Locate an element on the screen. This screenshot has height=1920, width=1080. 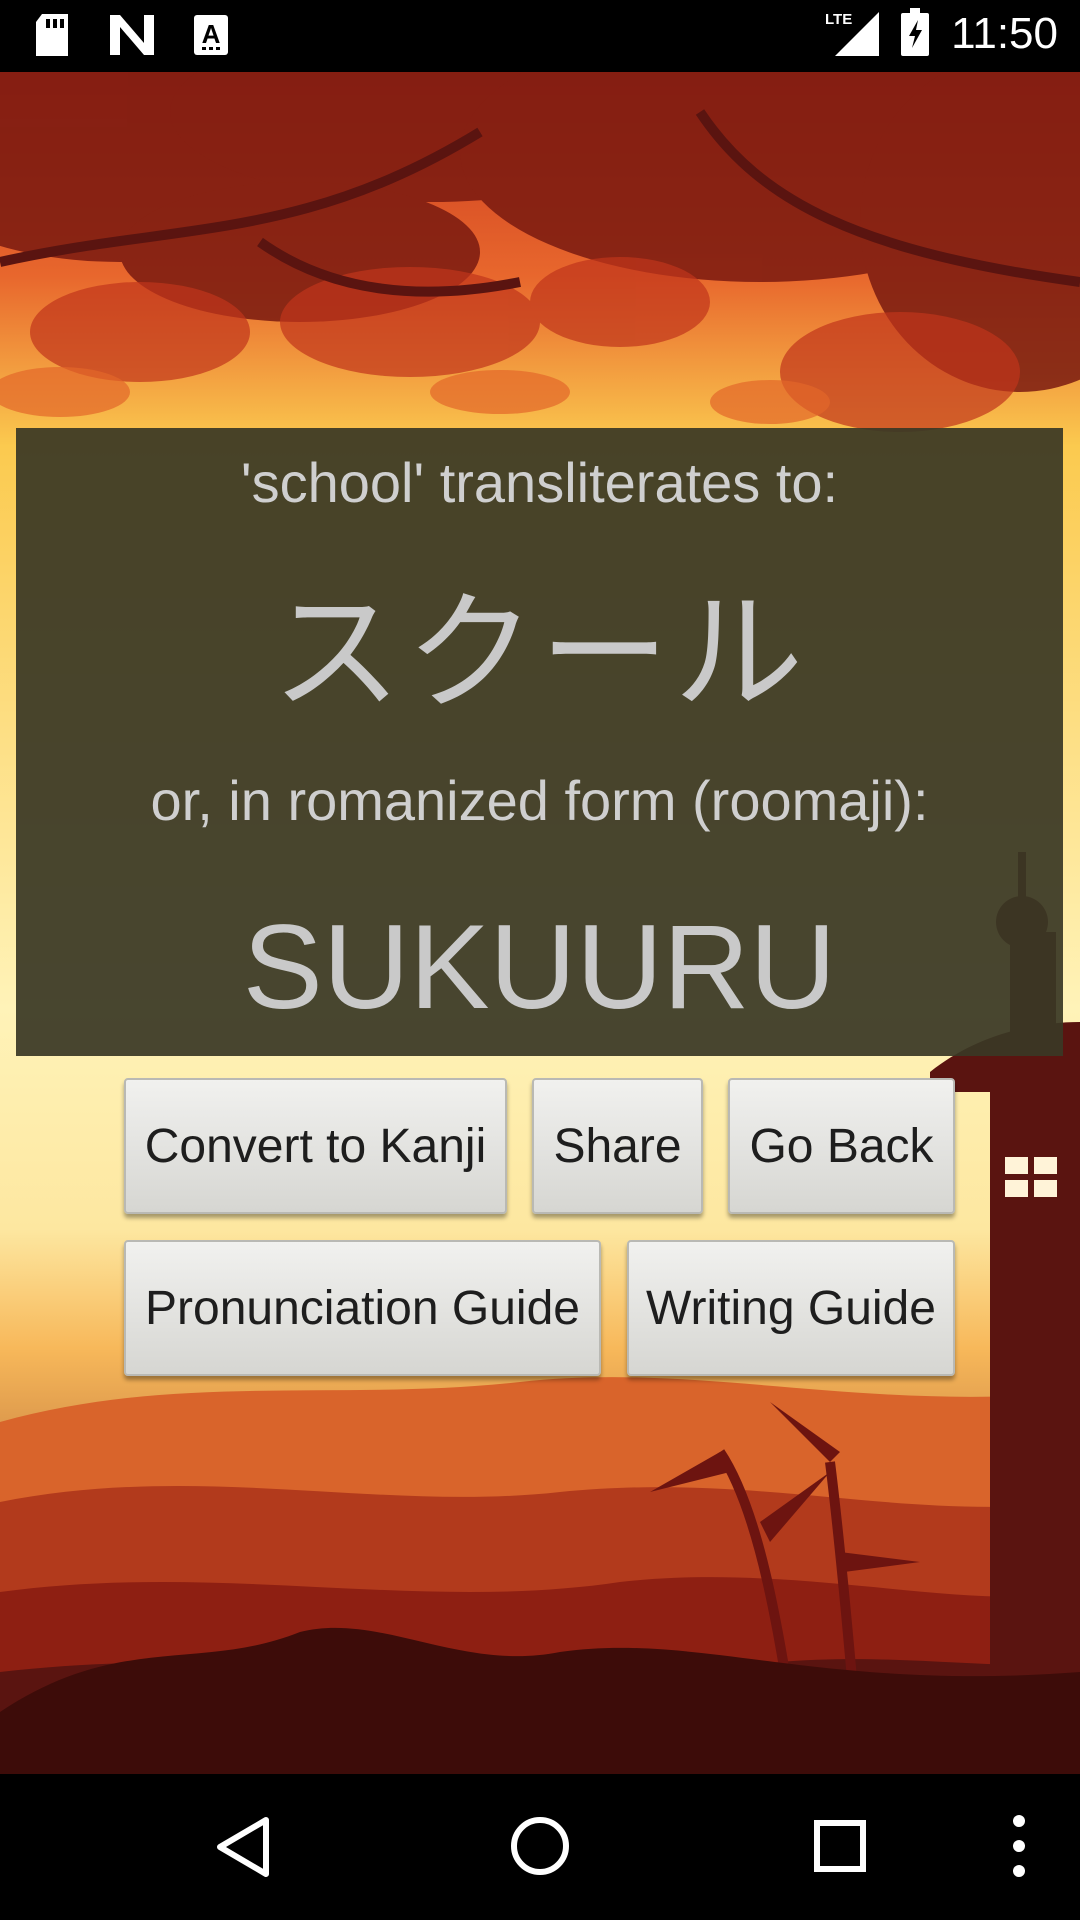
navigation-bar is located at coordinates (540, 1847).